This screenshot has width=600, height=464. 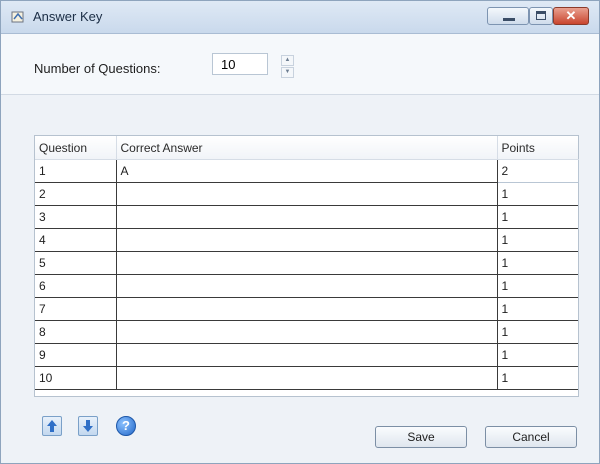 I want to click on chevron-up-icon: ▲, so click(x=287, y=60).